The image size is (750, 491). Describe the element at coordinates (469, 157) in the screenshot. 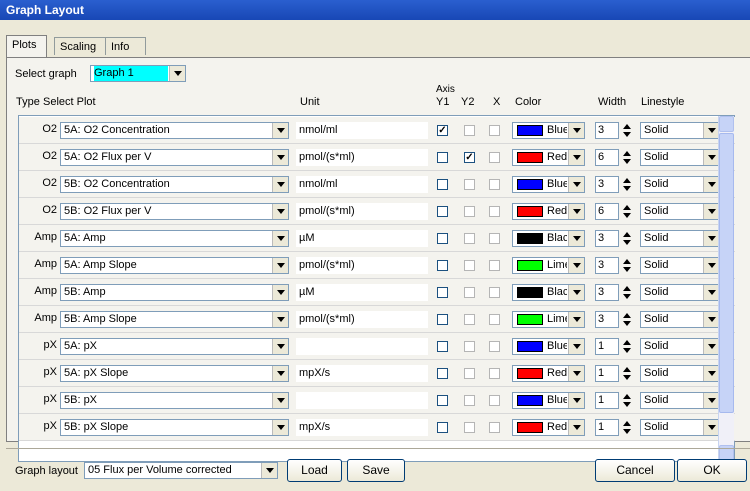

I see `y2-checkbox: ✓` at that location.